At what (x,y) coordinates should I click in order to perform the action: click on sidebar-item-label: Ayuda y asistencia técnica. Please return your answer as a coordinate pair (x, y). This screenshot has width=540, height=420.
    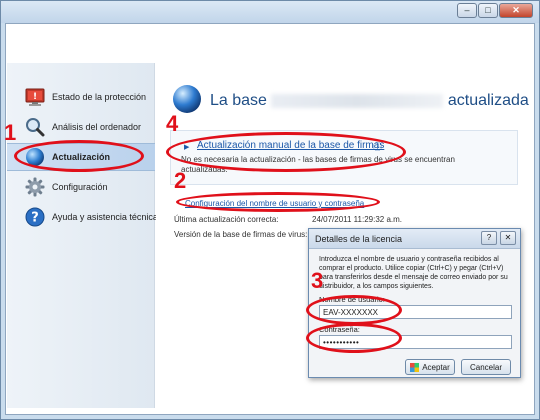
    Looking at the image, I should click on (105, 217).